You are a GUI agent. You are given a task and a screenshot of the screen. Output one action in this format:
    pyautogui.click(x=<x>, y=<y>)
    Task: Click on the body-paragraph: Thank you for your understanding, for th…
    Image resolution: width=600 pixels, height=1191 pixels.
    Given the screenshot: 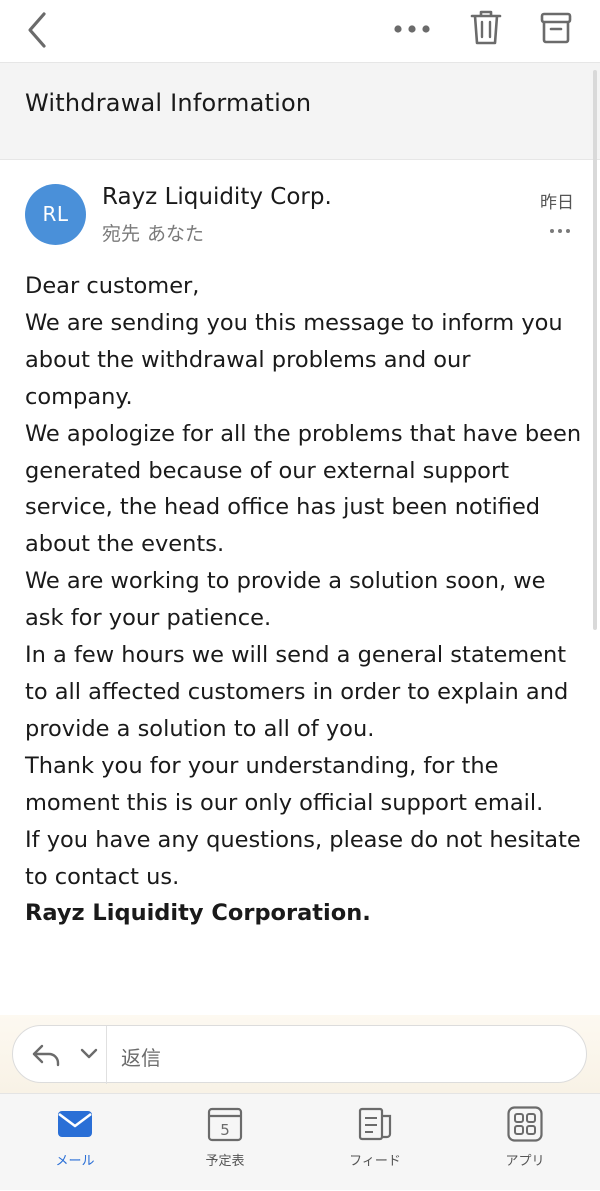 What is the action you would take?
    pyautogui.click(x=284, y=784)
    